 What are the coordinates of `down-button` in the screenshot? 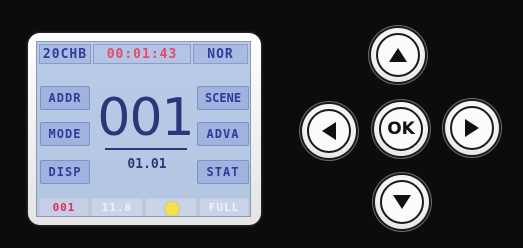 It's located at (402, 202).